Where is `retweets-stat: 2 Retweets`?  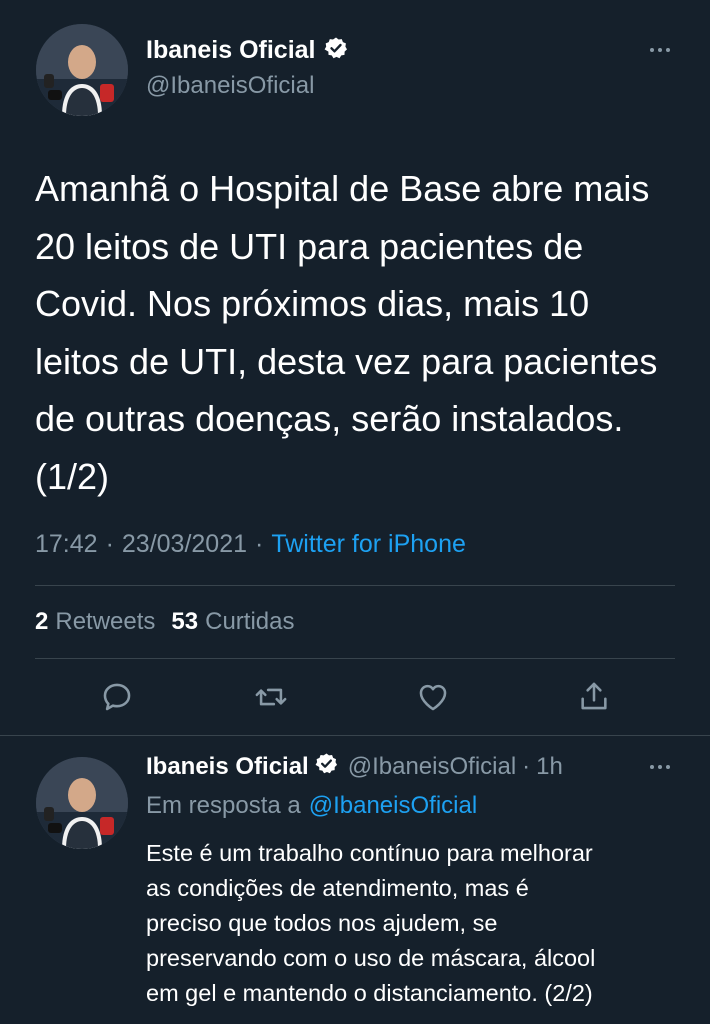
retweets-stat: 2 Retweets is located at coordinates (95, 622).